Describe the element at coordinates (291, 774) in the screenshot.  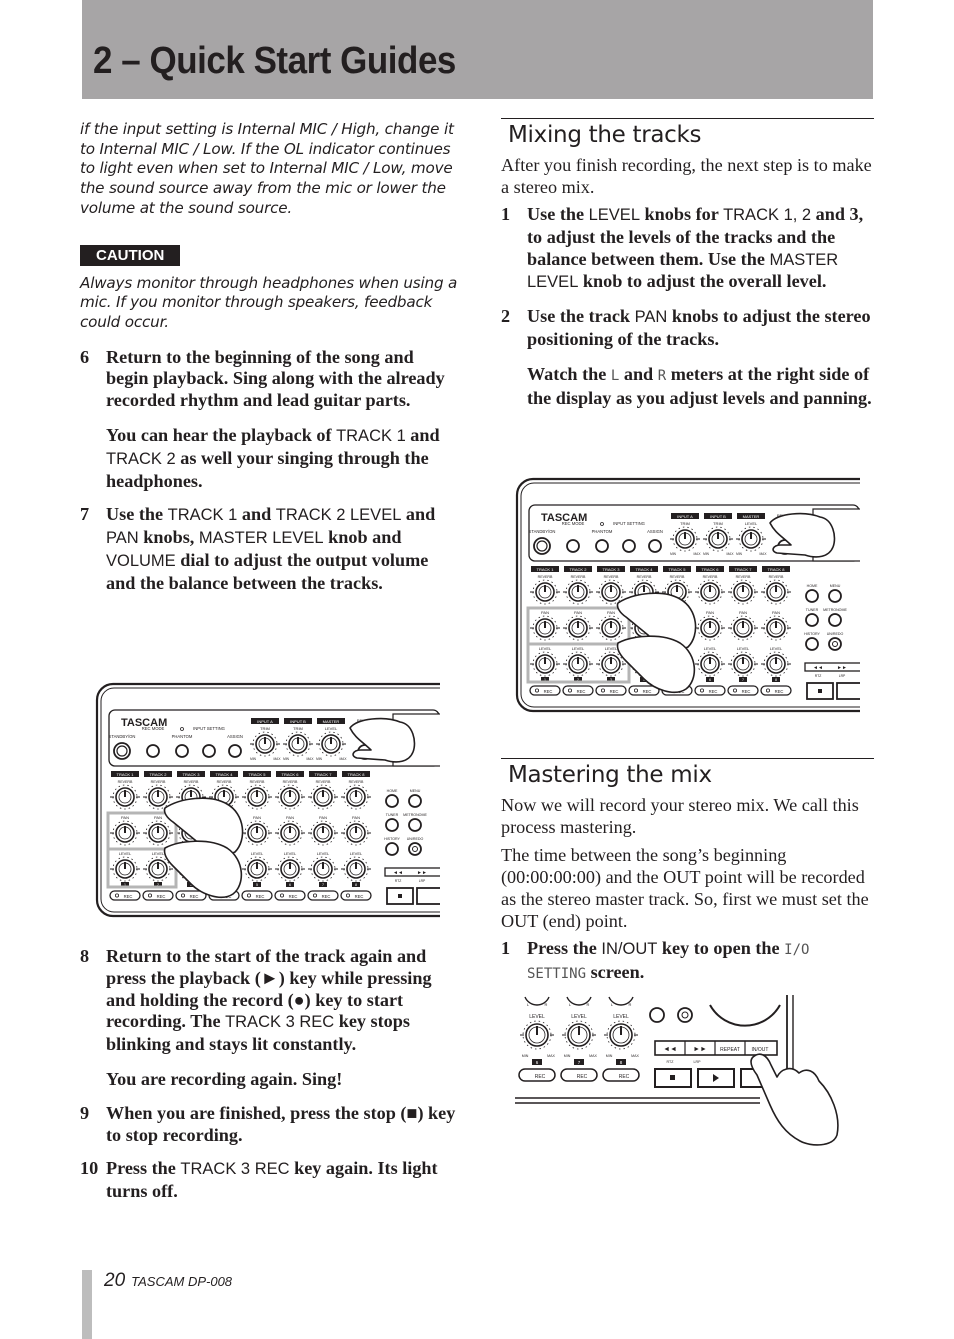
I see `track-label: TRACK 6` at that location.